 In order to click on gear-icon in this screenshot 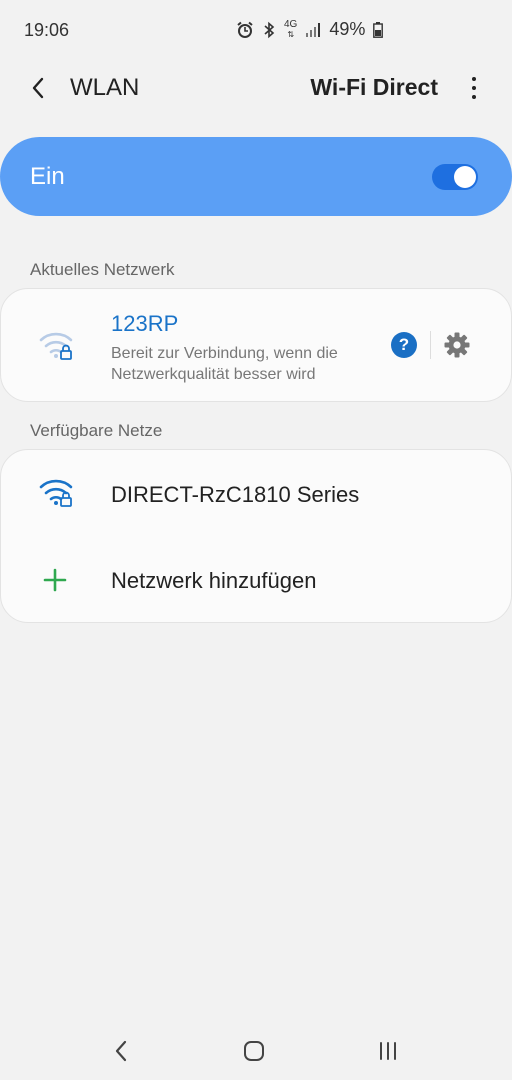, I will do `click(457, 345)`.